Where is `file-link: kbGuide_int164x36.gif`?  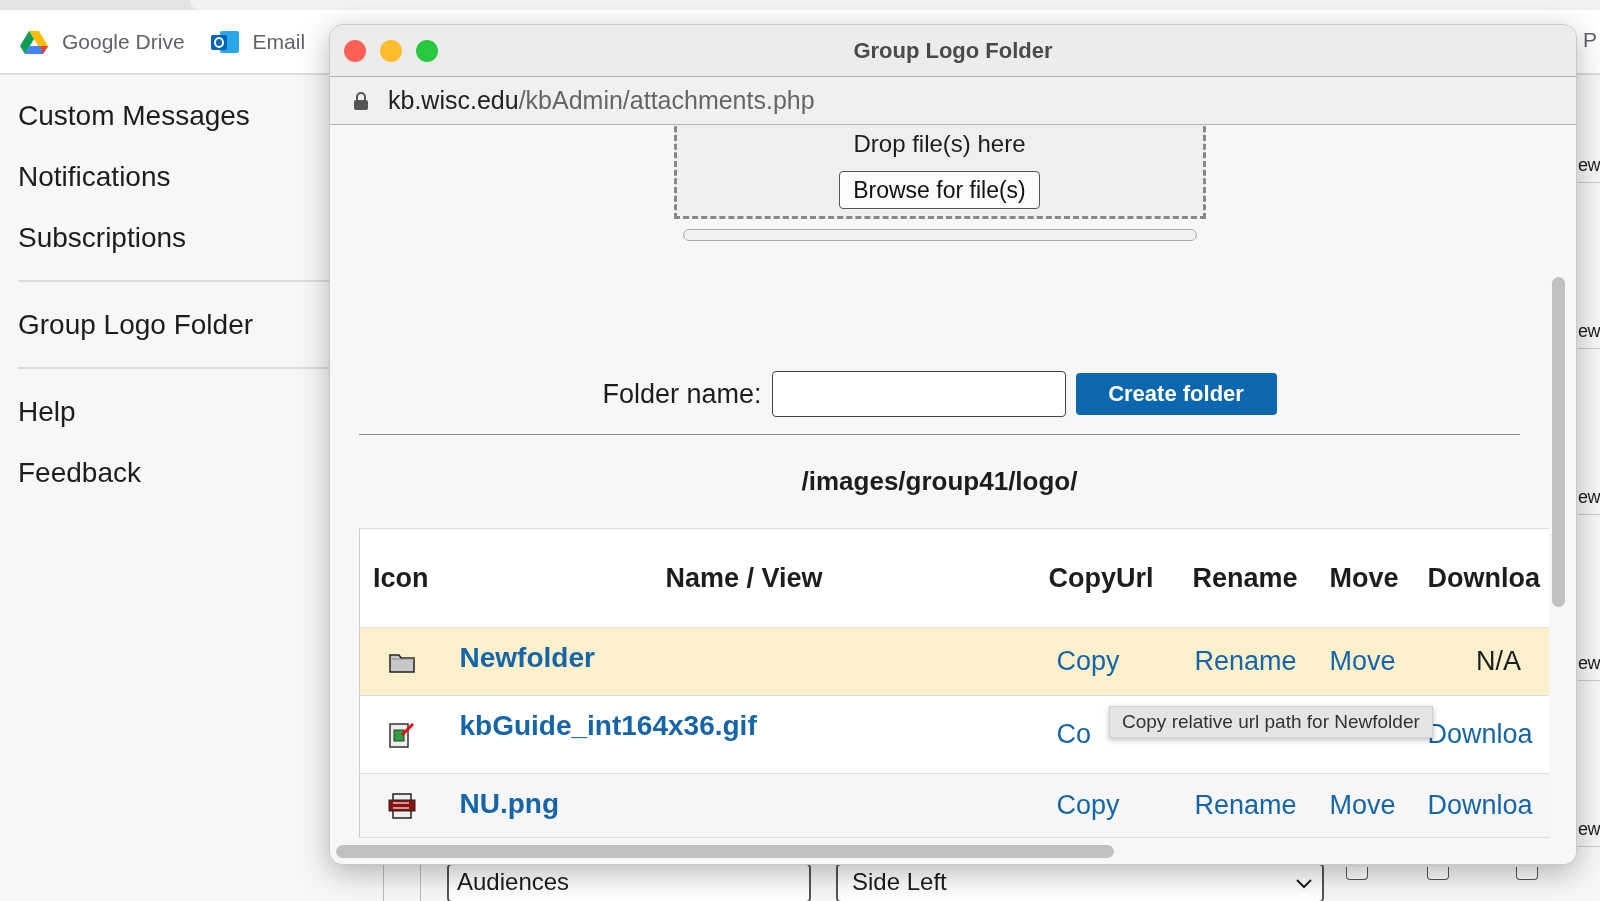 file-link: kbGuide_int164x36.gif is located at coordinates (608, 726).